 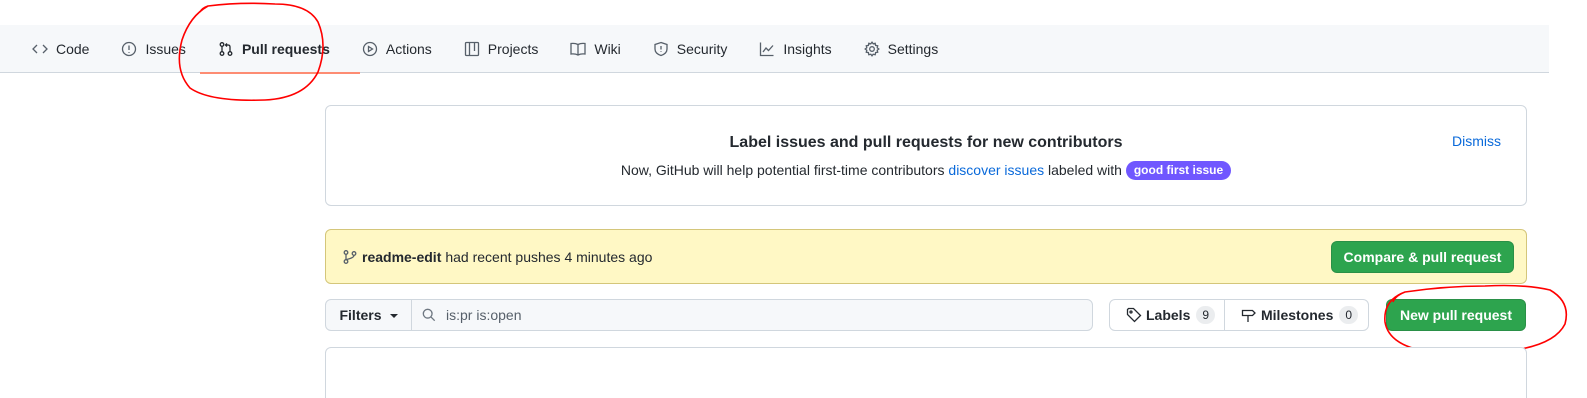 I want to click on tab-label: Insights, so click(x=807, y=48).